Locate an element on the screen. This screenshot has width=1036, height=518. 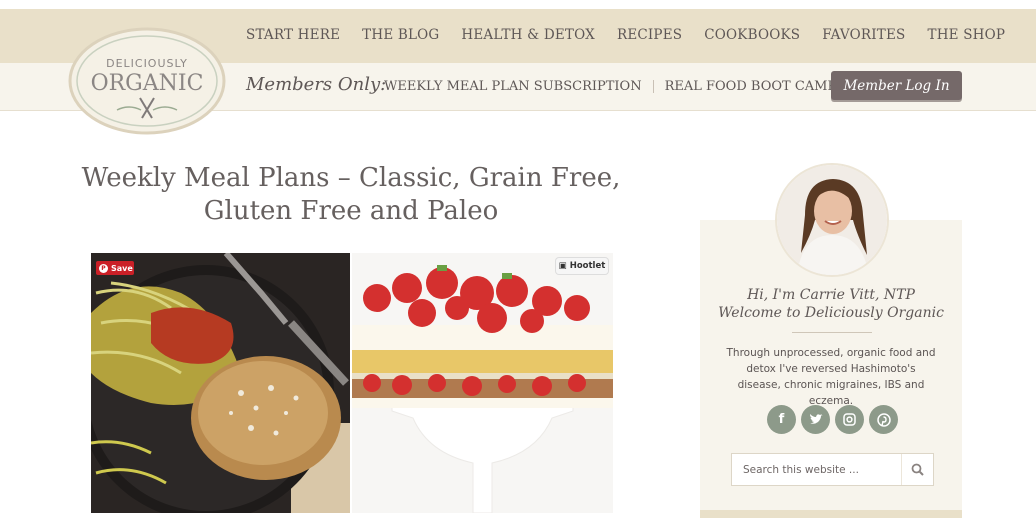
logo-text-top: DELICIOUSLY is located at coordinates (147, 63).